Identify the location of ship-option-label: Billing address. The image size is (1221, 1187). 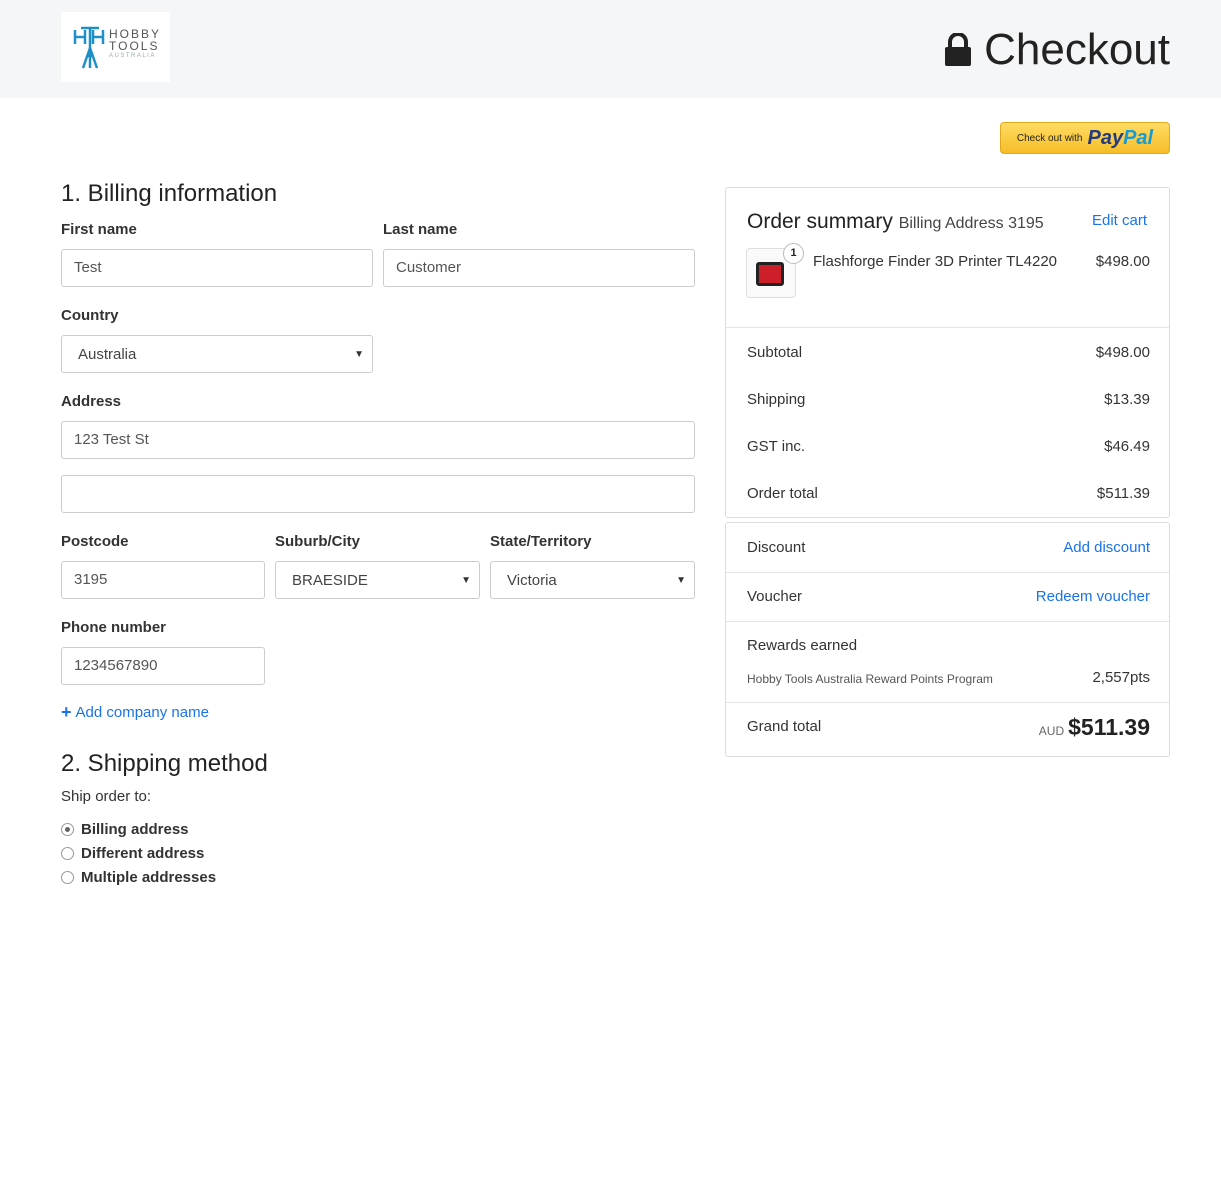
(135, 829).